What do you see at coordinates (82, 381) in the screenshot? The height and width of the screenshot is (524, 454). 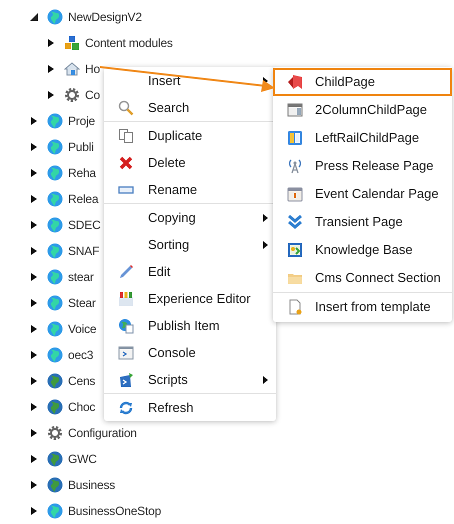 I see `tree-item: Cens` at bounding box center [82, 381].